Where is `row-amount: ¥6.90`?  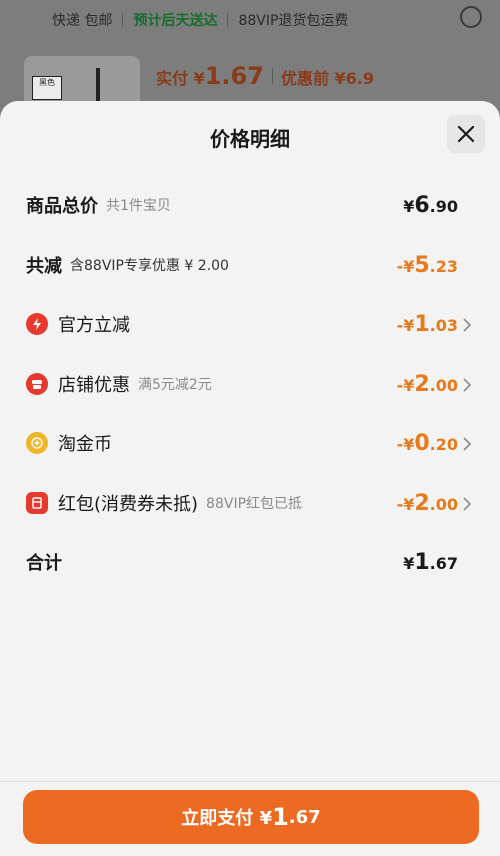
row-amount: ¥6.90 is located at coordinates (430, 205).